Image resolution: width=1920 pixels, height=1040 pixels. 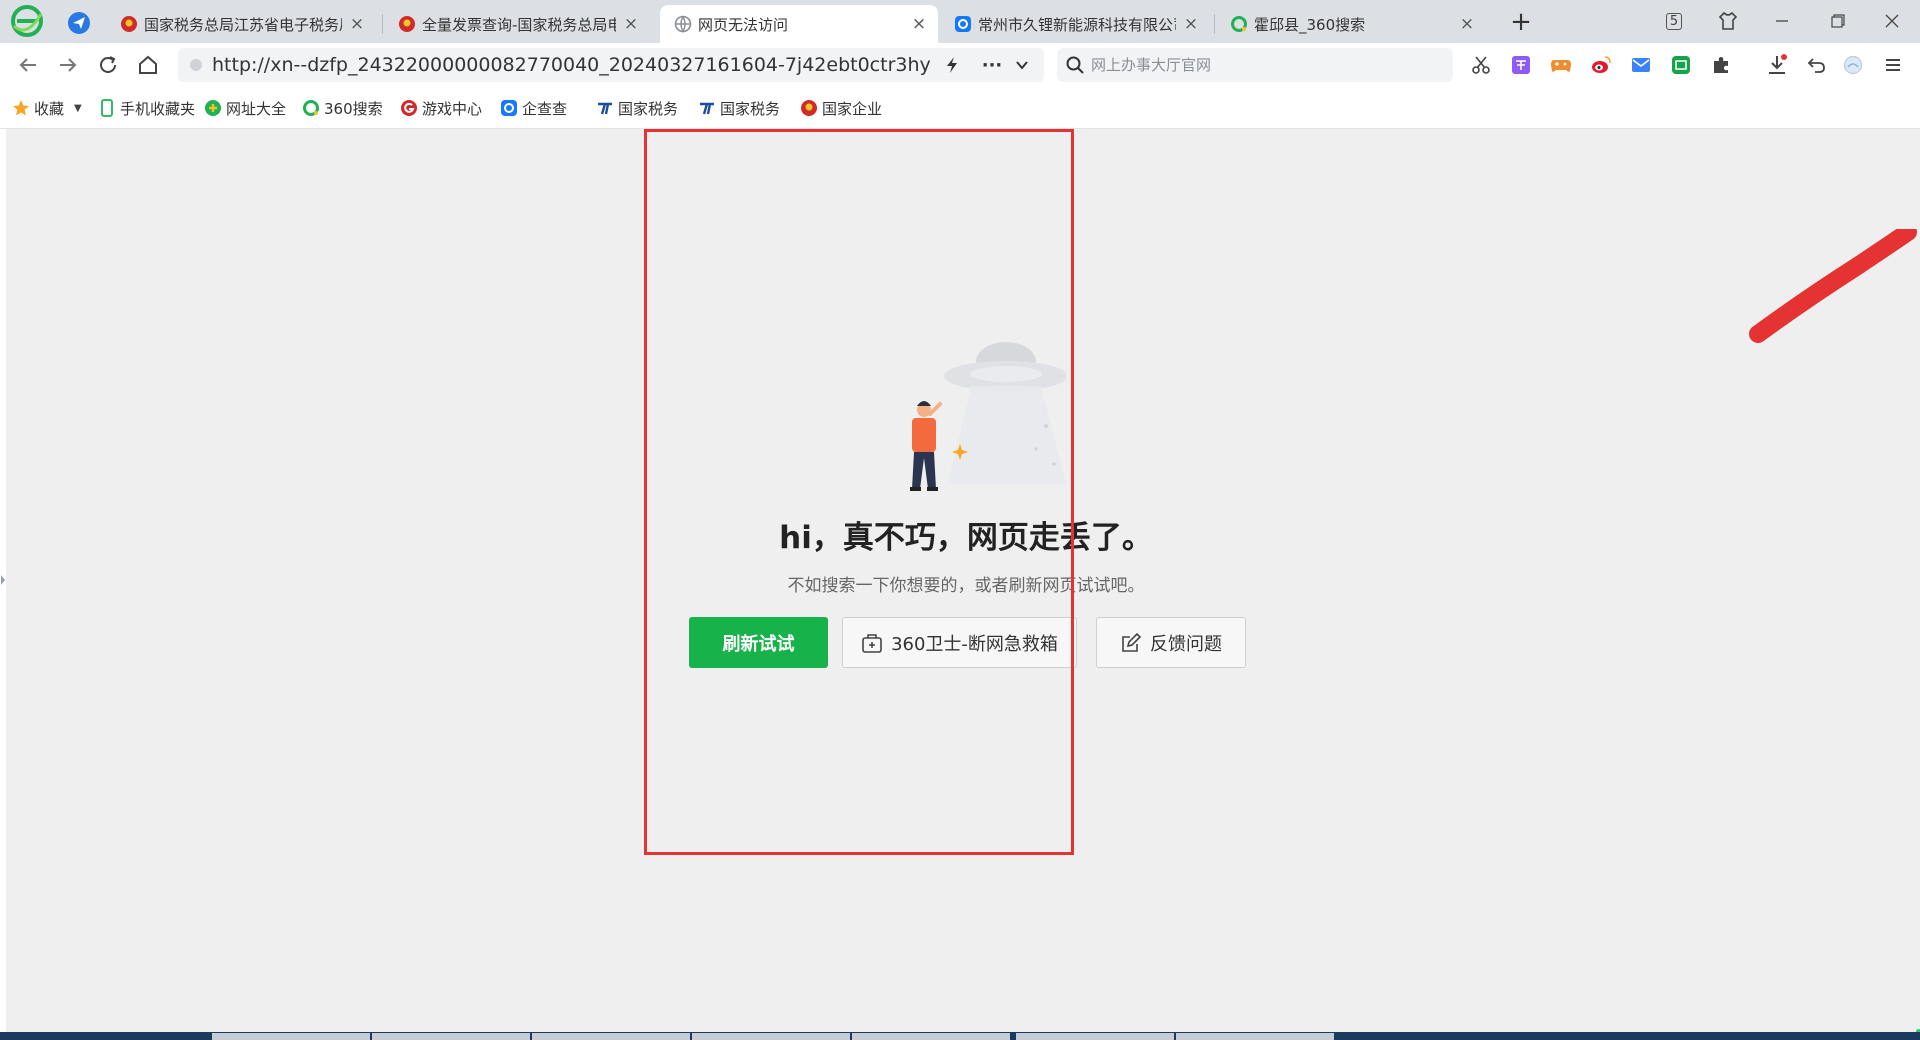 What do you see at coordinates (545, 108) in the screenshot?
I see `bookmark-label: 企查查` at bounding box center [545, 108].